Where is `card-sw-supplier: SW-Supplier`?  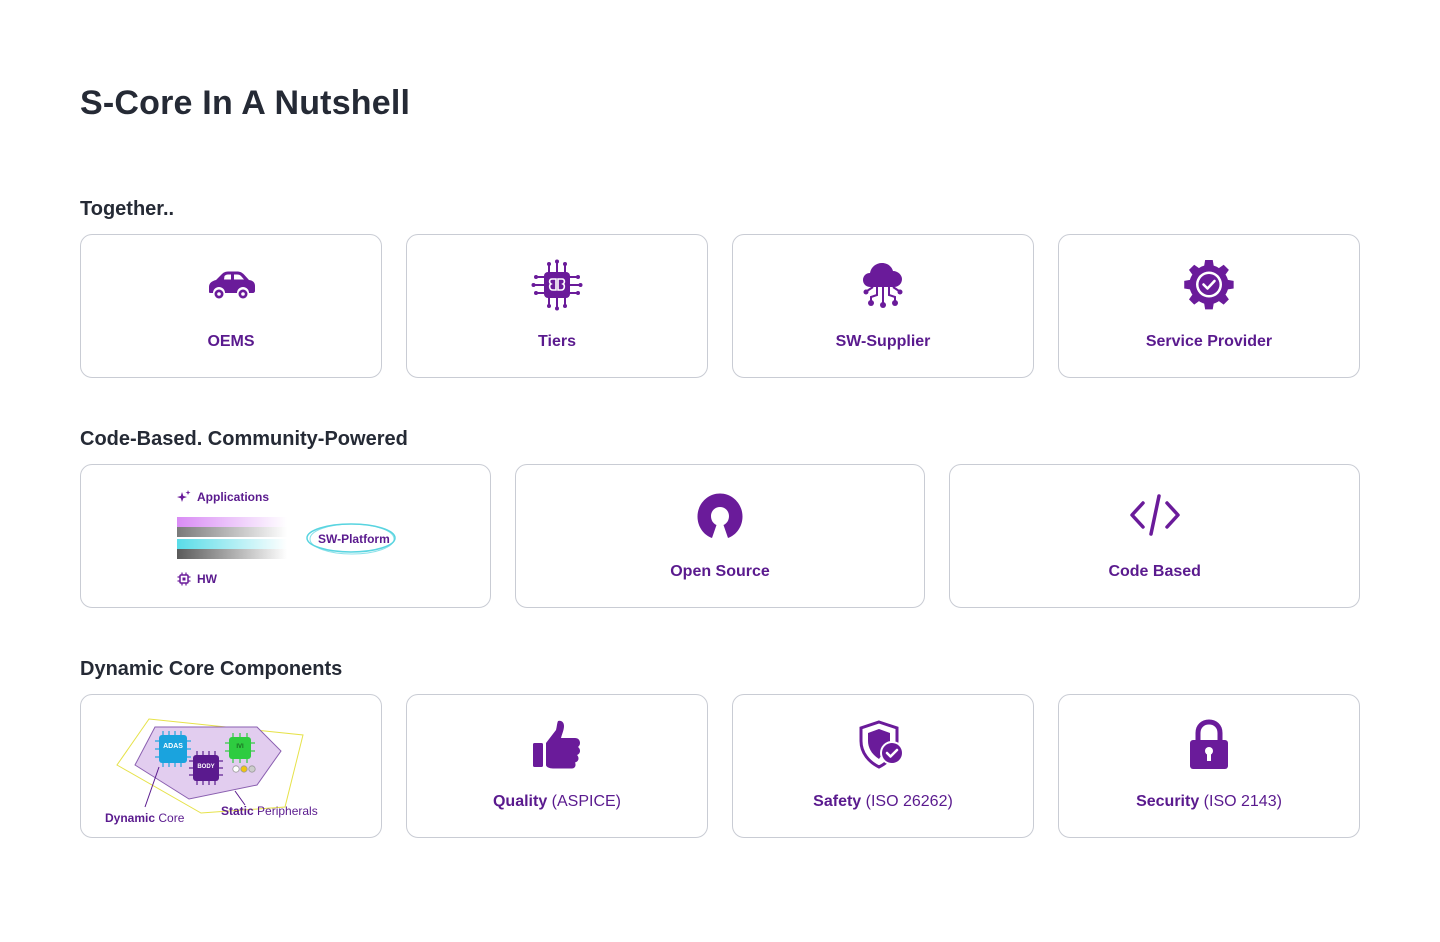 card-sw-supplier: SW-Supplier is located at coordinates (883, 306).